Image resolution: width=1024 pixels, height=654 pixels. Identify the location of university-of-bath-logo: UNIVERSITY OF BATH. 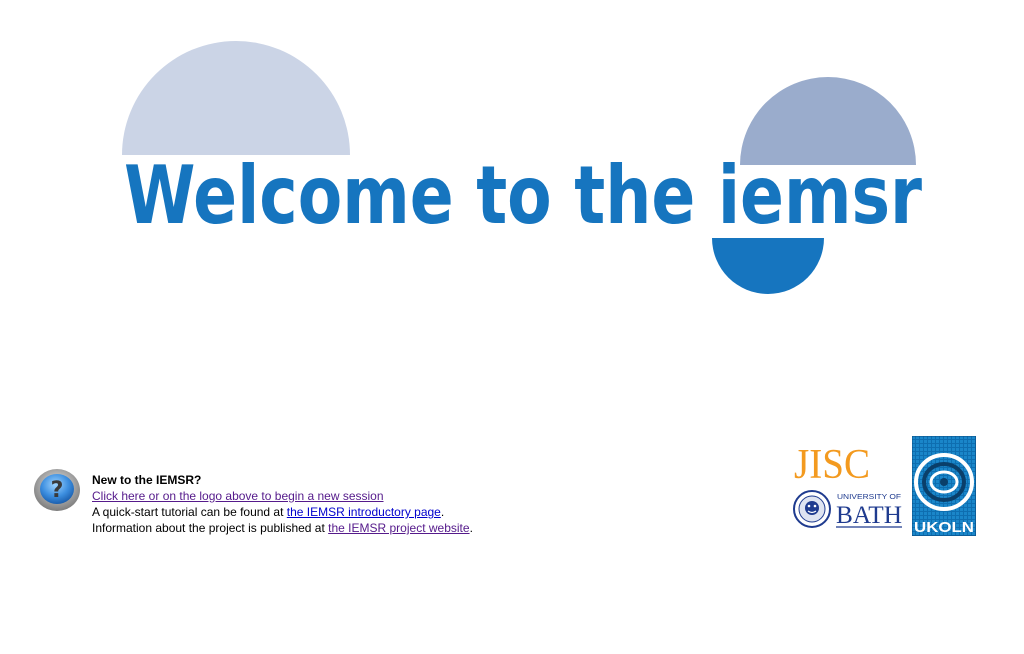
(849, 510).